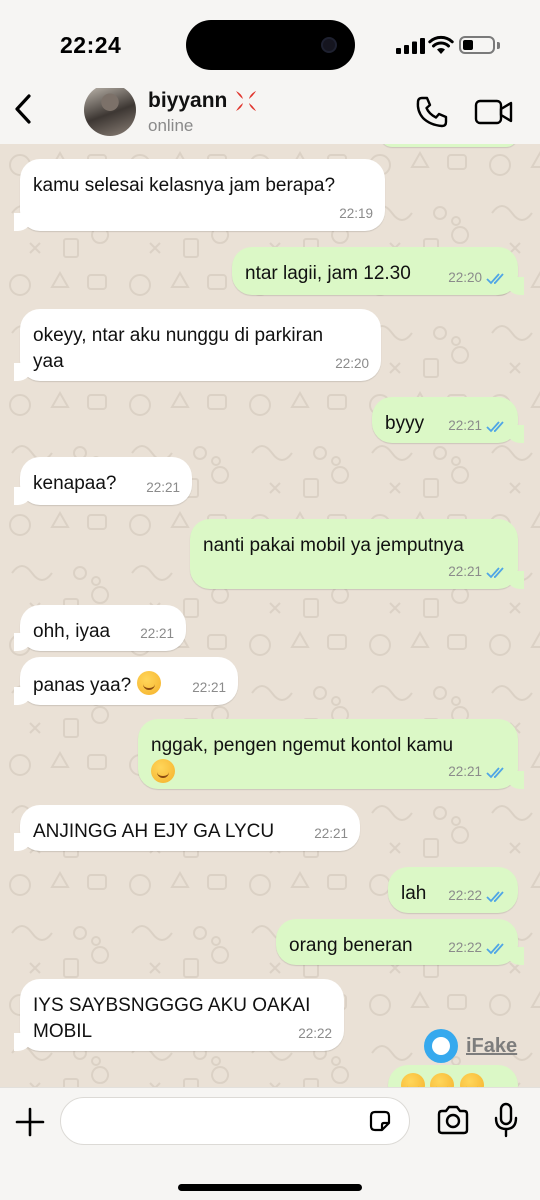  What do you see at coordinates (100, 628) in the screenshot?
I see `message-bubble-incoming: ohh, iyaa 22:21` at bounding box center [100, 628].